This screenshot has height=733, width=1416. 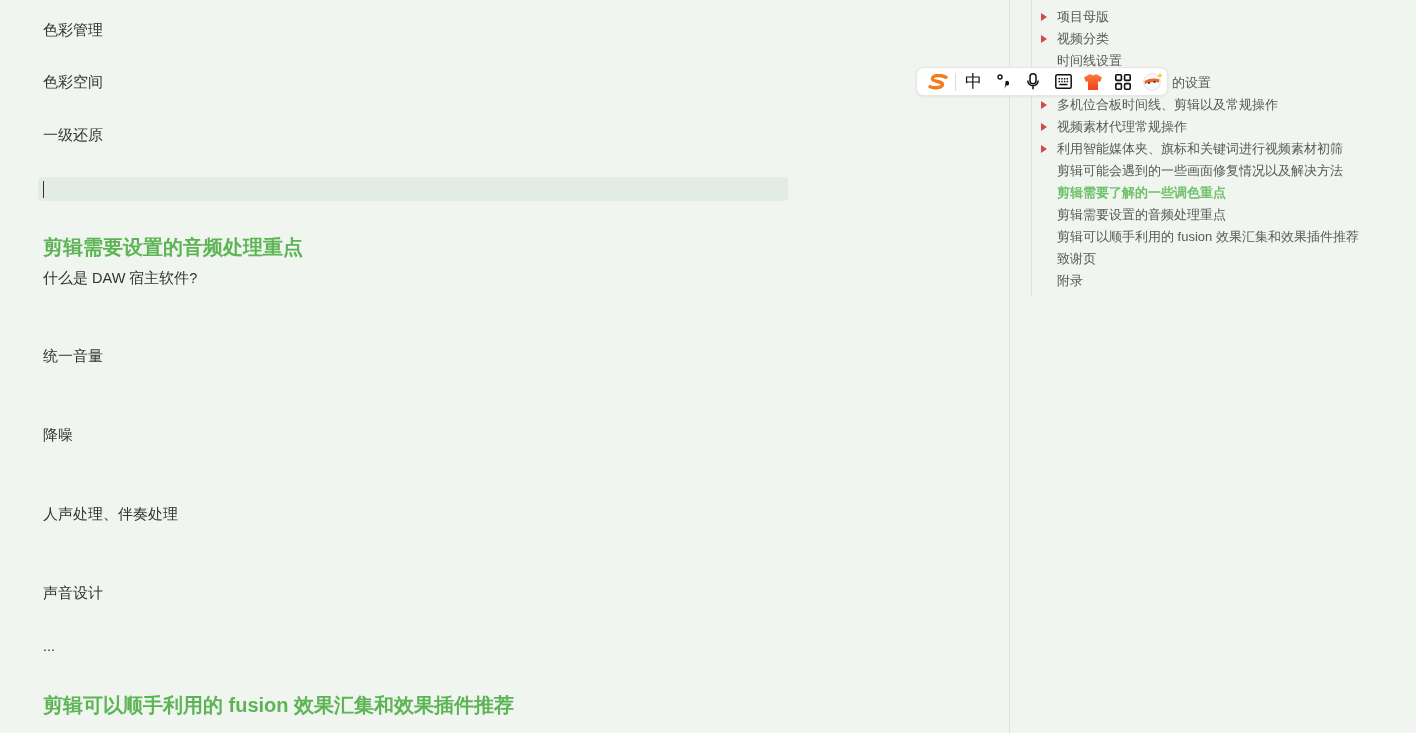 What do you see at coordinates (1003, 81) in the screenshot?
I see `punctuation-icon` at bounding box center [1003, 81].